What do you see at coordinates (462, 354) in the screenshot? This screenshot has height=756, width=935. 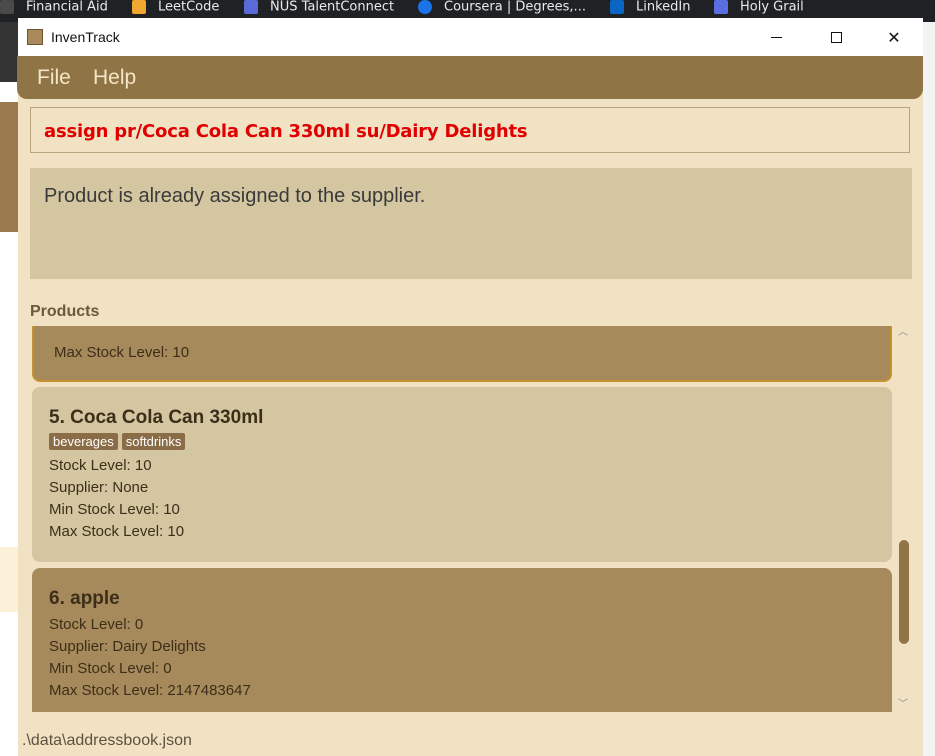 I see `product-card-selected: Max Stock Level: 10` at bounding box center [462, 354].